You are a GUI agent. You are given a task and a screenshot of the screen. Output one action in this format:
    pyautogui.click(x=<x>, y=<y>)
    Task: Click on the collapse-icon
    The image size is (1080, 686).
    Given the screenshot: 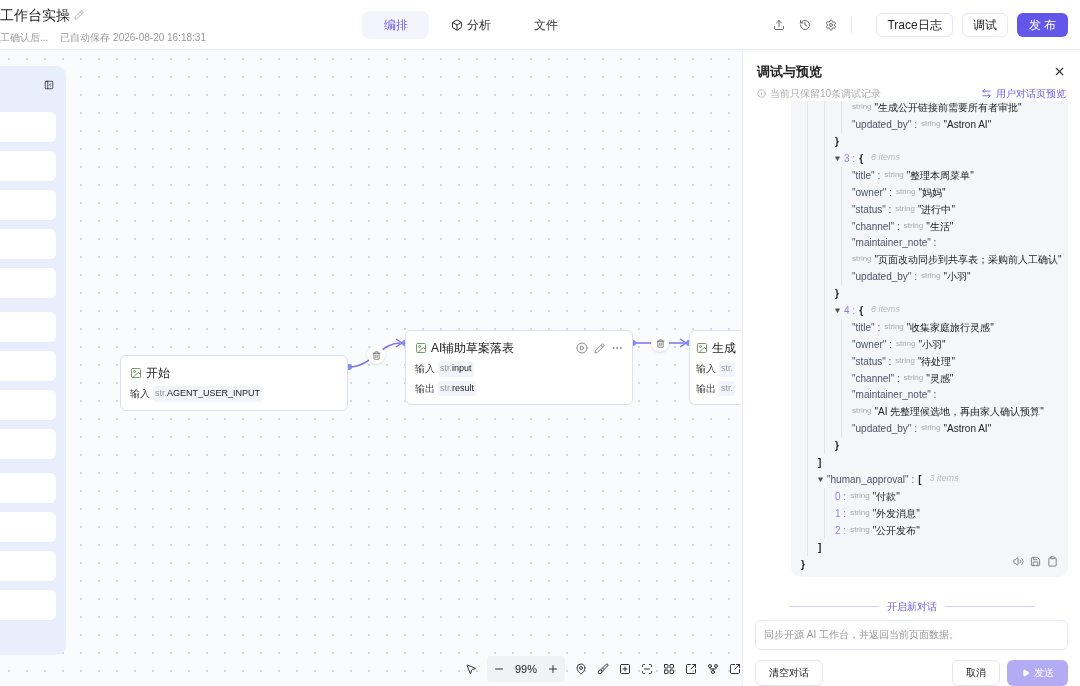 What is the action you would take?
    pyautogui.click(x=49, y=85)
    